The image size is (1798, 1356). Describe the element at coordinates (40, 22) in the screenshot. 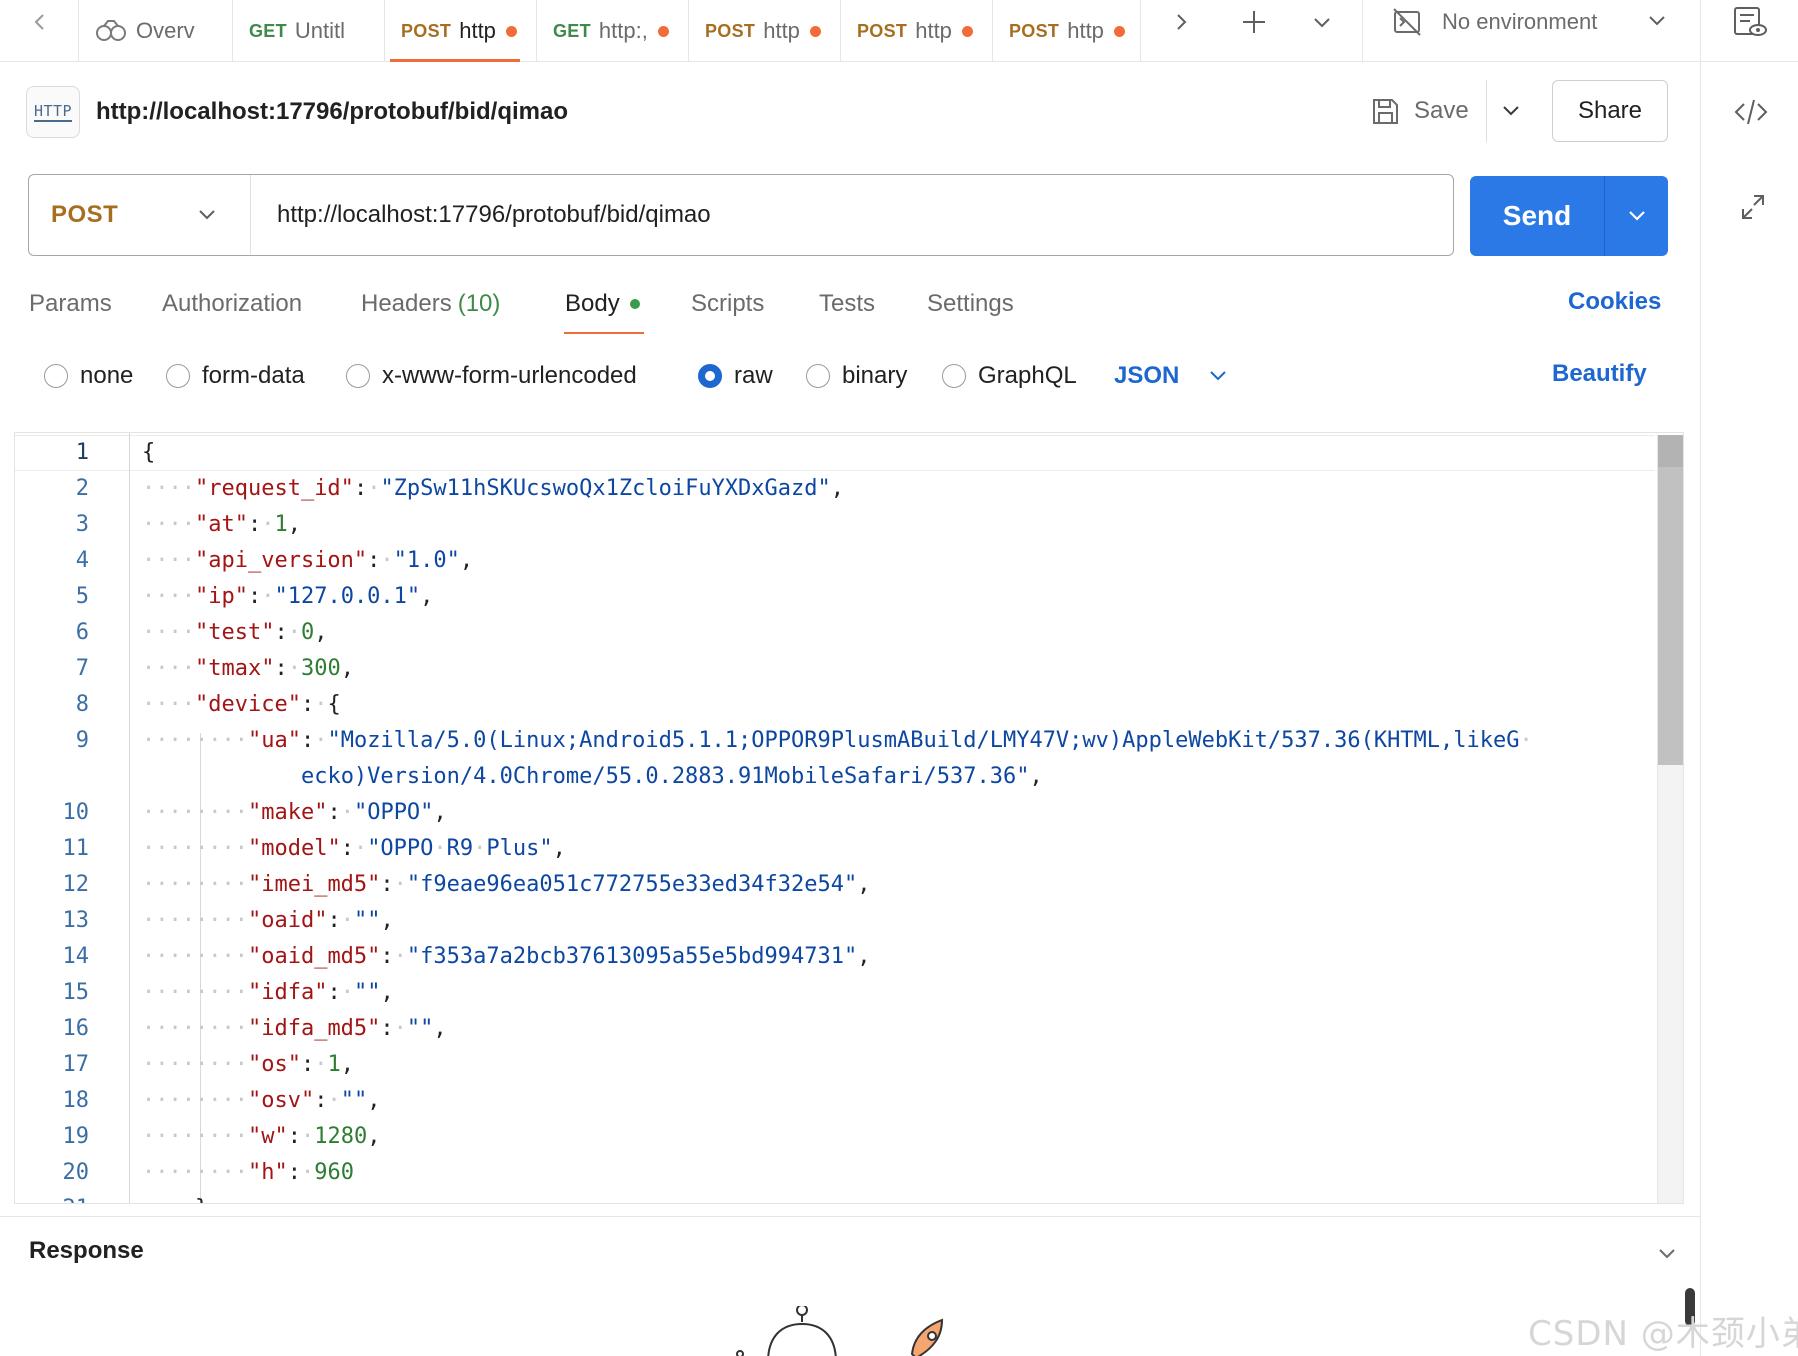

I see `chevron-left-icon` at that location.